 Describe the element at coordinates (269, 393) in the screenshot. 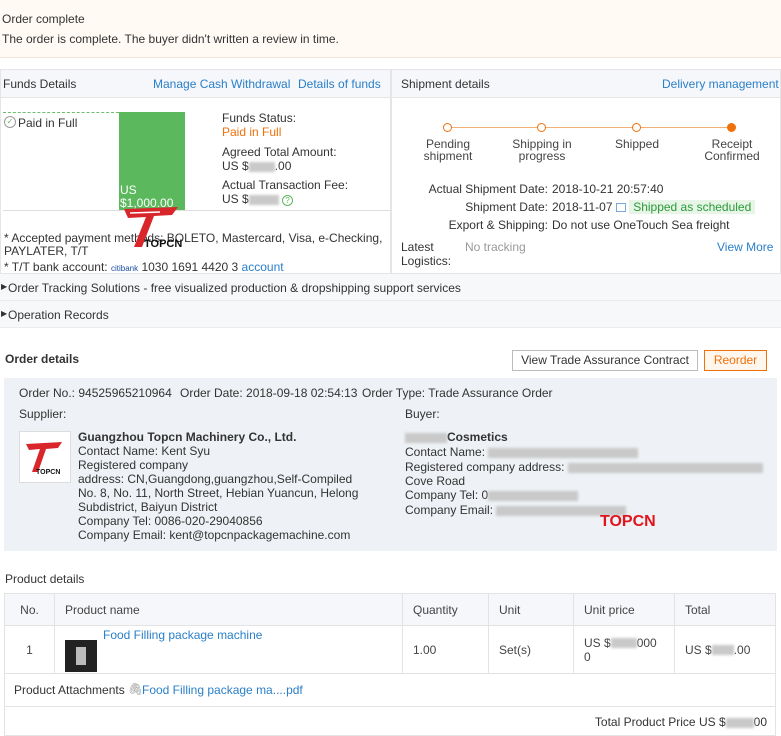

I see `order-date: Order Date: 2018-09-18 02:54:13` at that location.